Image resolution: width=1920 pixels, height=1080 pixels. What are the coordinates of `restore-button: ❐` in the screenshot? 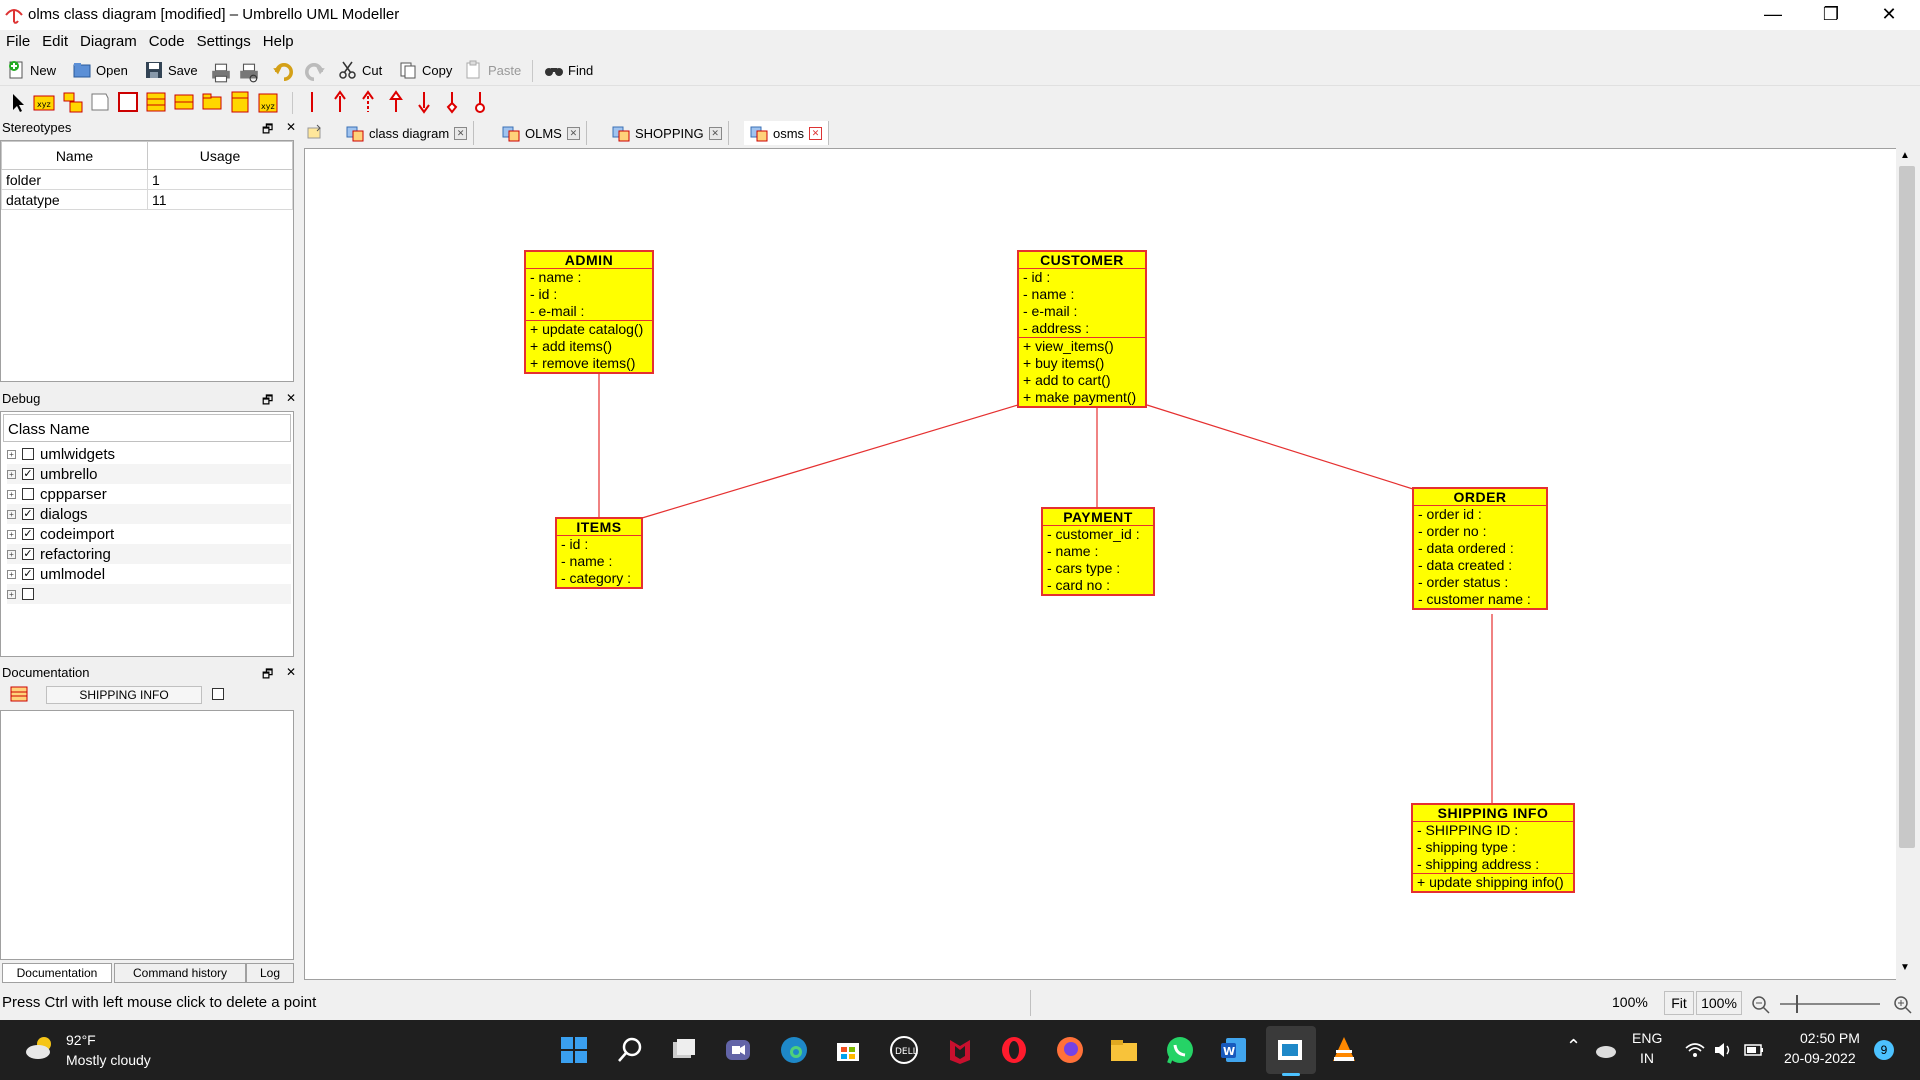 It's located at (1831, 15).